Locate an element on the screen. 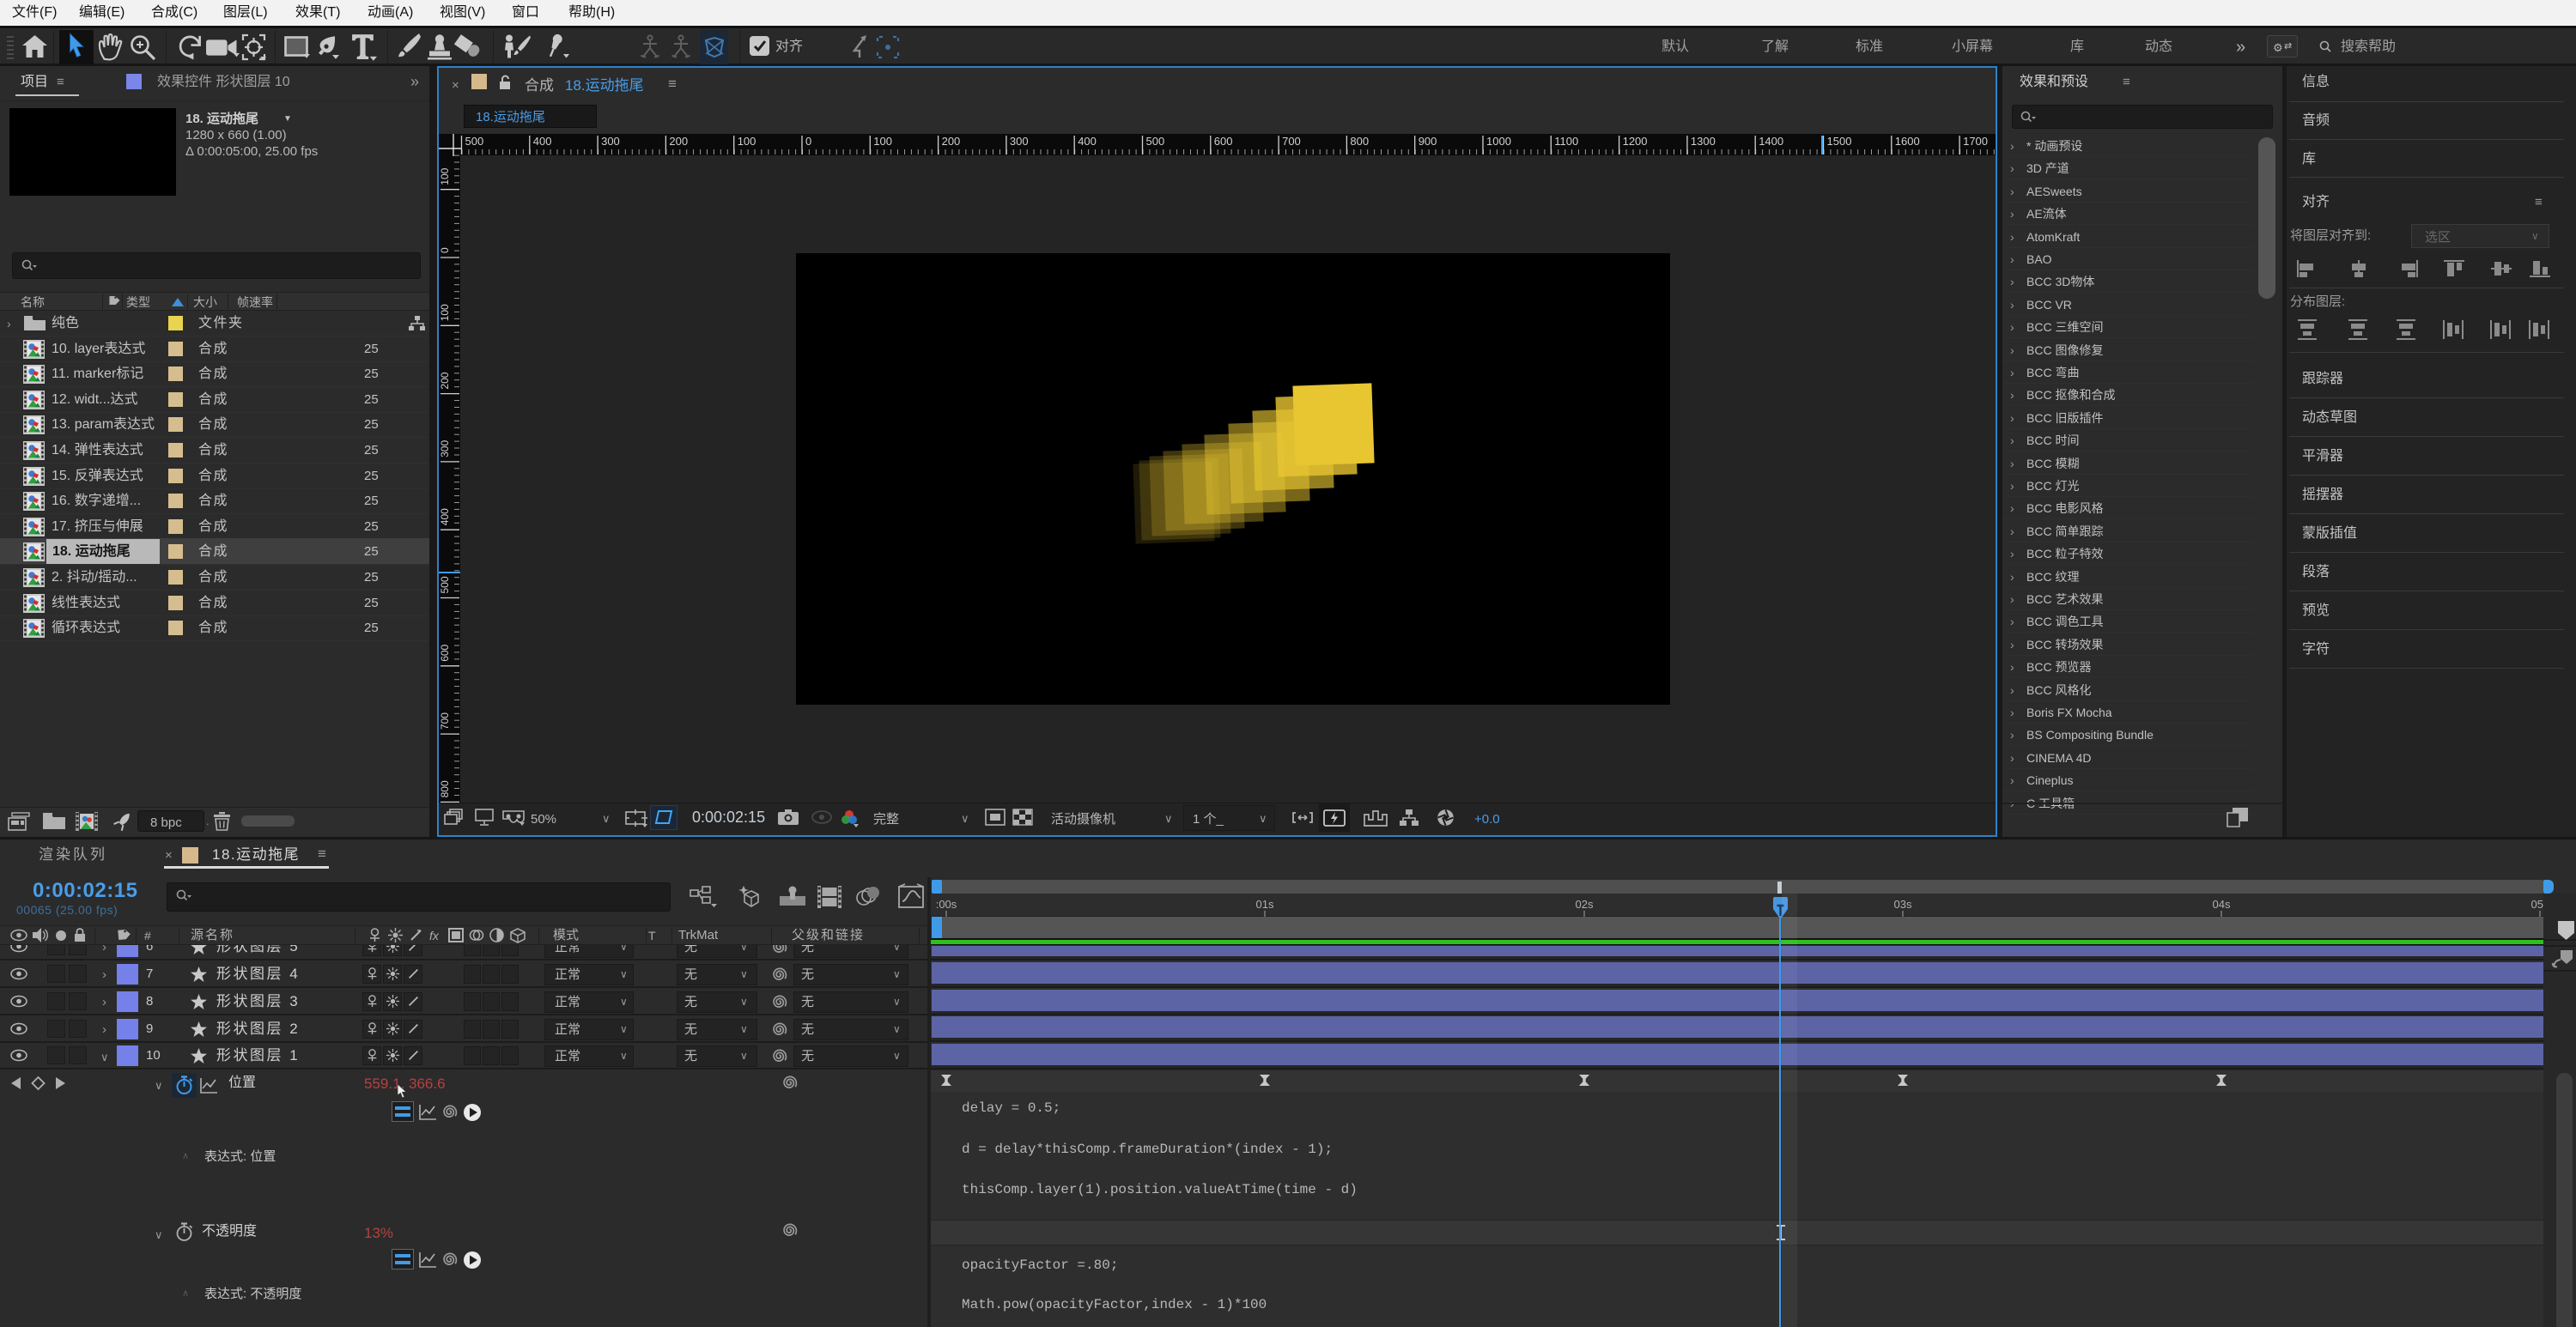 The image size is (2576, 1327). svg-text: 1400 is located at coordinates (1771, 141).